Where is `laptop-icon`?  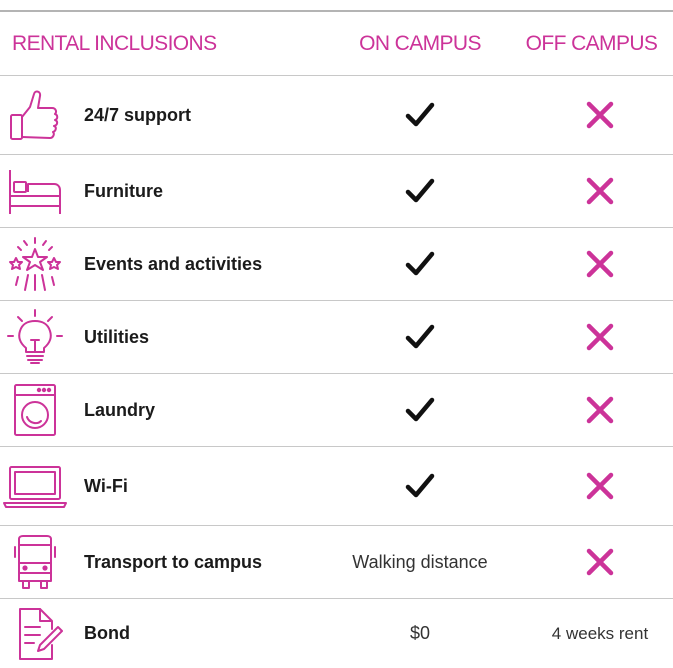 laptop-icon is located at coordinates (35, 486).